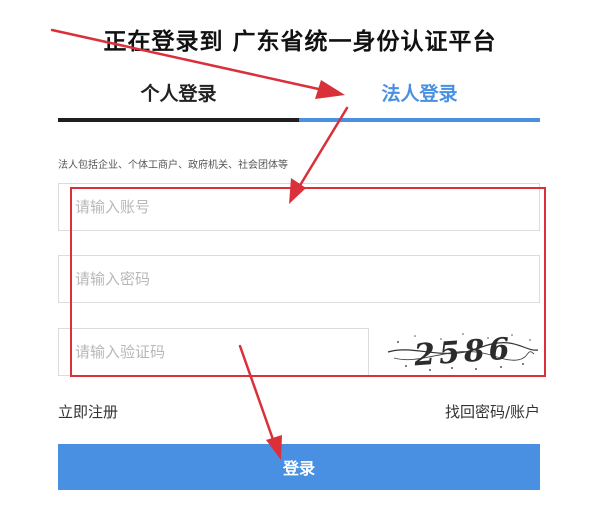 This screenshot has width=600, height=505. Describe the element at coordinates (492, 411) in the screenshot. I see `recover-account-link: 找回密码/账户` at that location.